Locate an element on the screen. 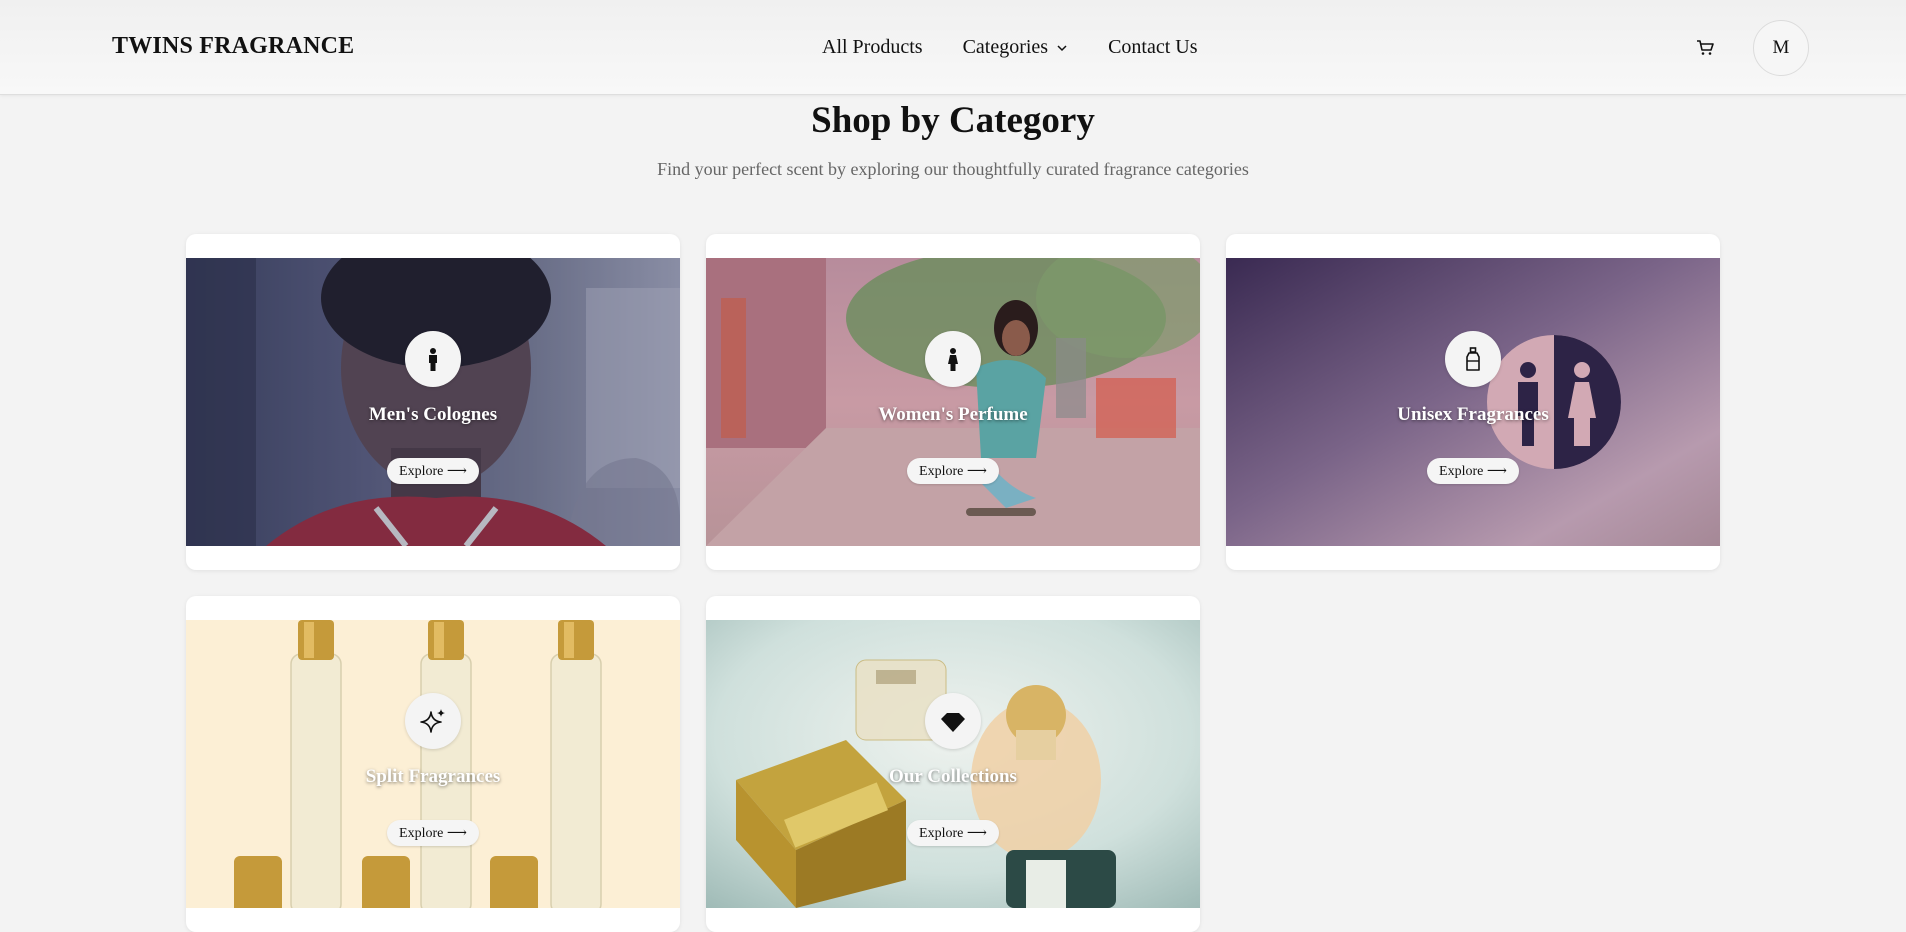  nav-categories-dropdown: Categories is located at coordinates (1016, 47).